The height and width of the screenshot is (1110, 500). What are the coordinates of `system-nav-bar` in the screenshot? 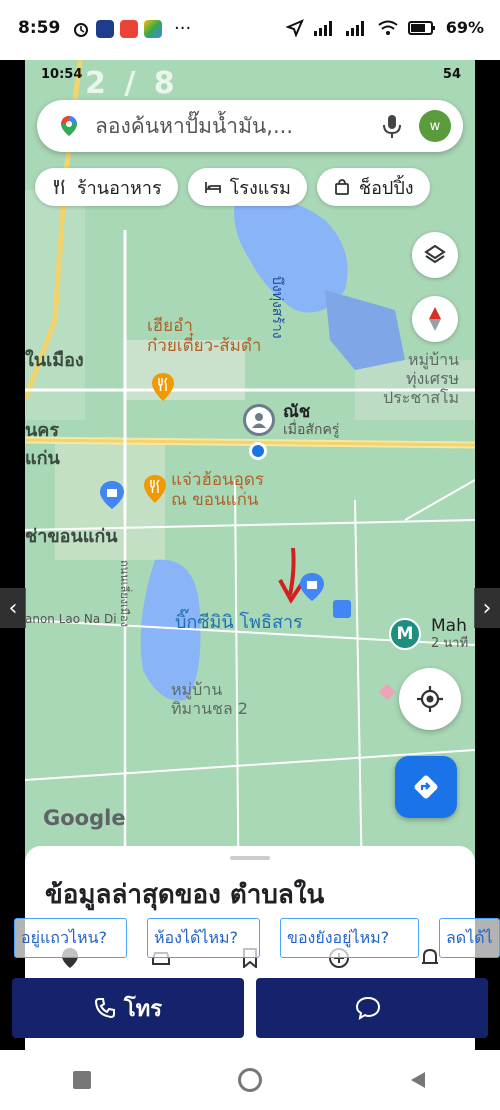 It's located at (250, 1080).